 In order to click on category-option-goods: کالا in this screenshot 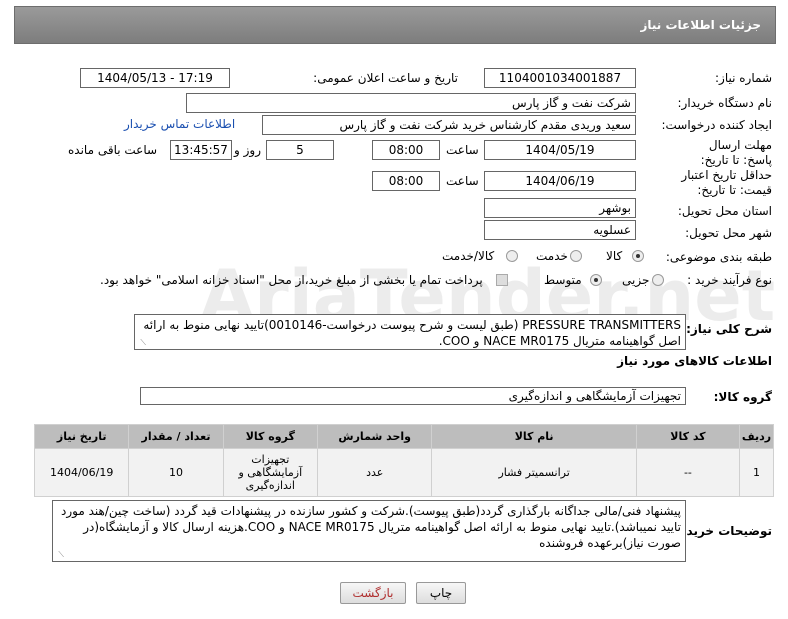, I will do `click(614, 256)`.